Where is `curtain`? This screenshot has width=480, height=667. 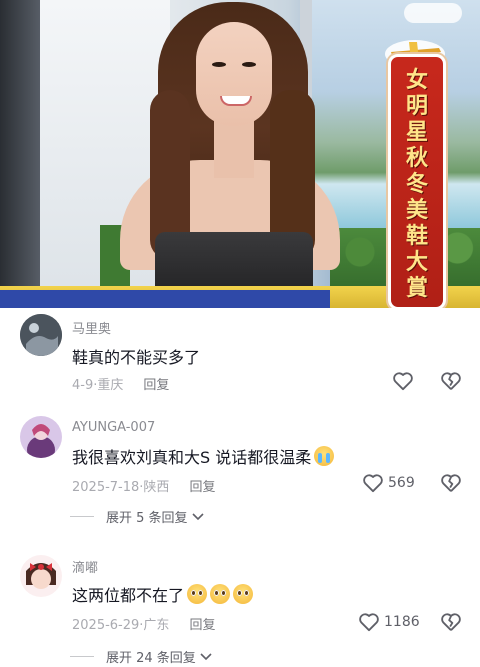
curtain is located at coordinates (20, 150).